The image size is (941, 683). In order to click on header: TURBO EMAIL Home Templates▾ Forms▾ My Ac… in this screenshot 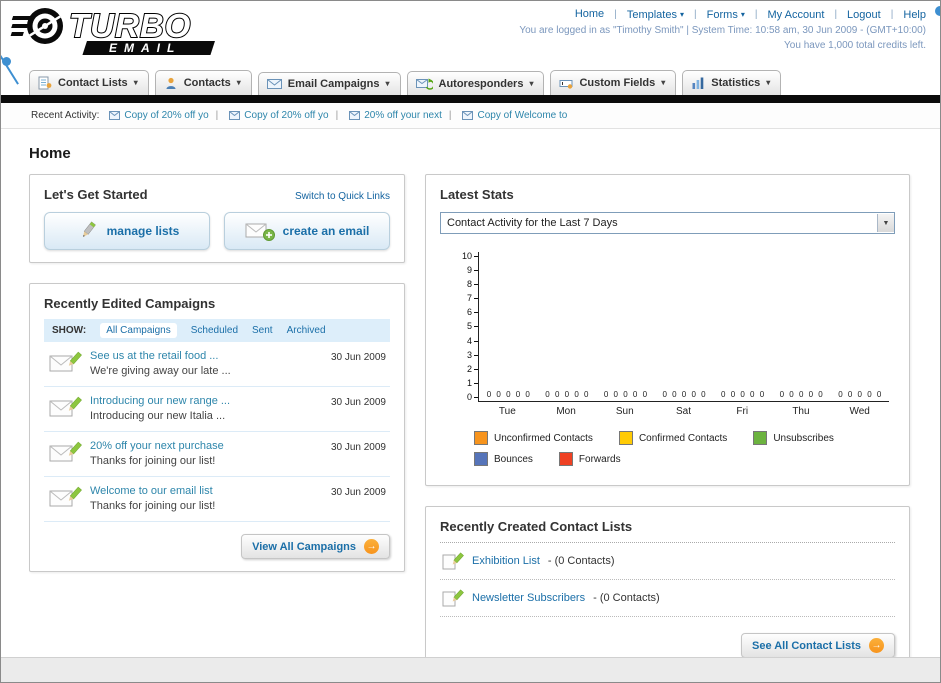, I will do `click(470, 33)`.